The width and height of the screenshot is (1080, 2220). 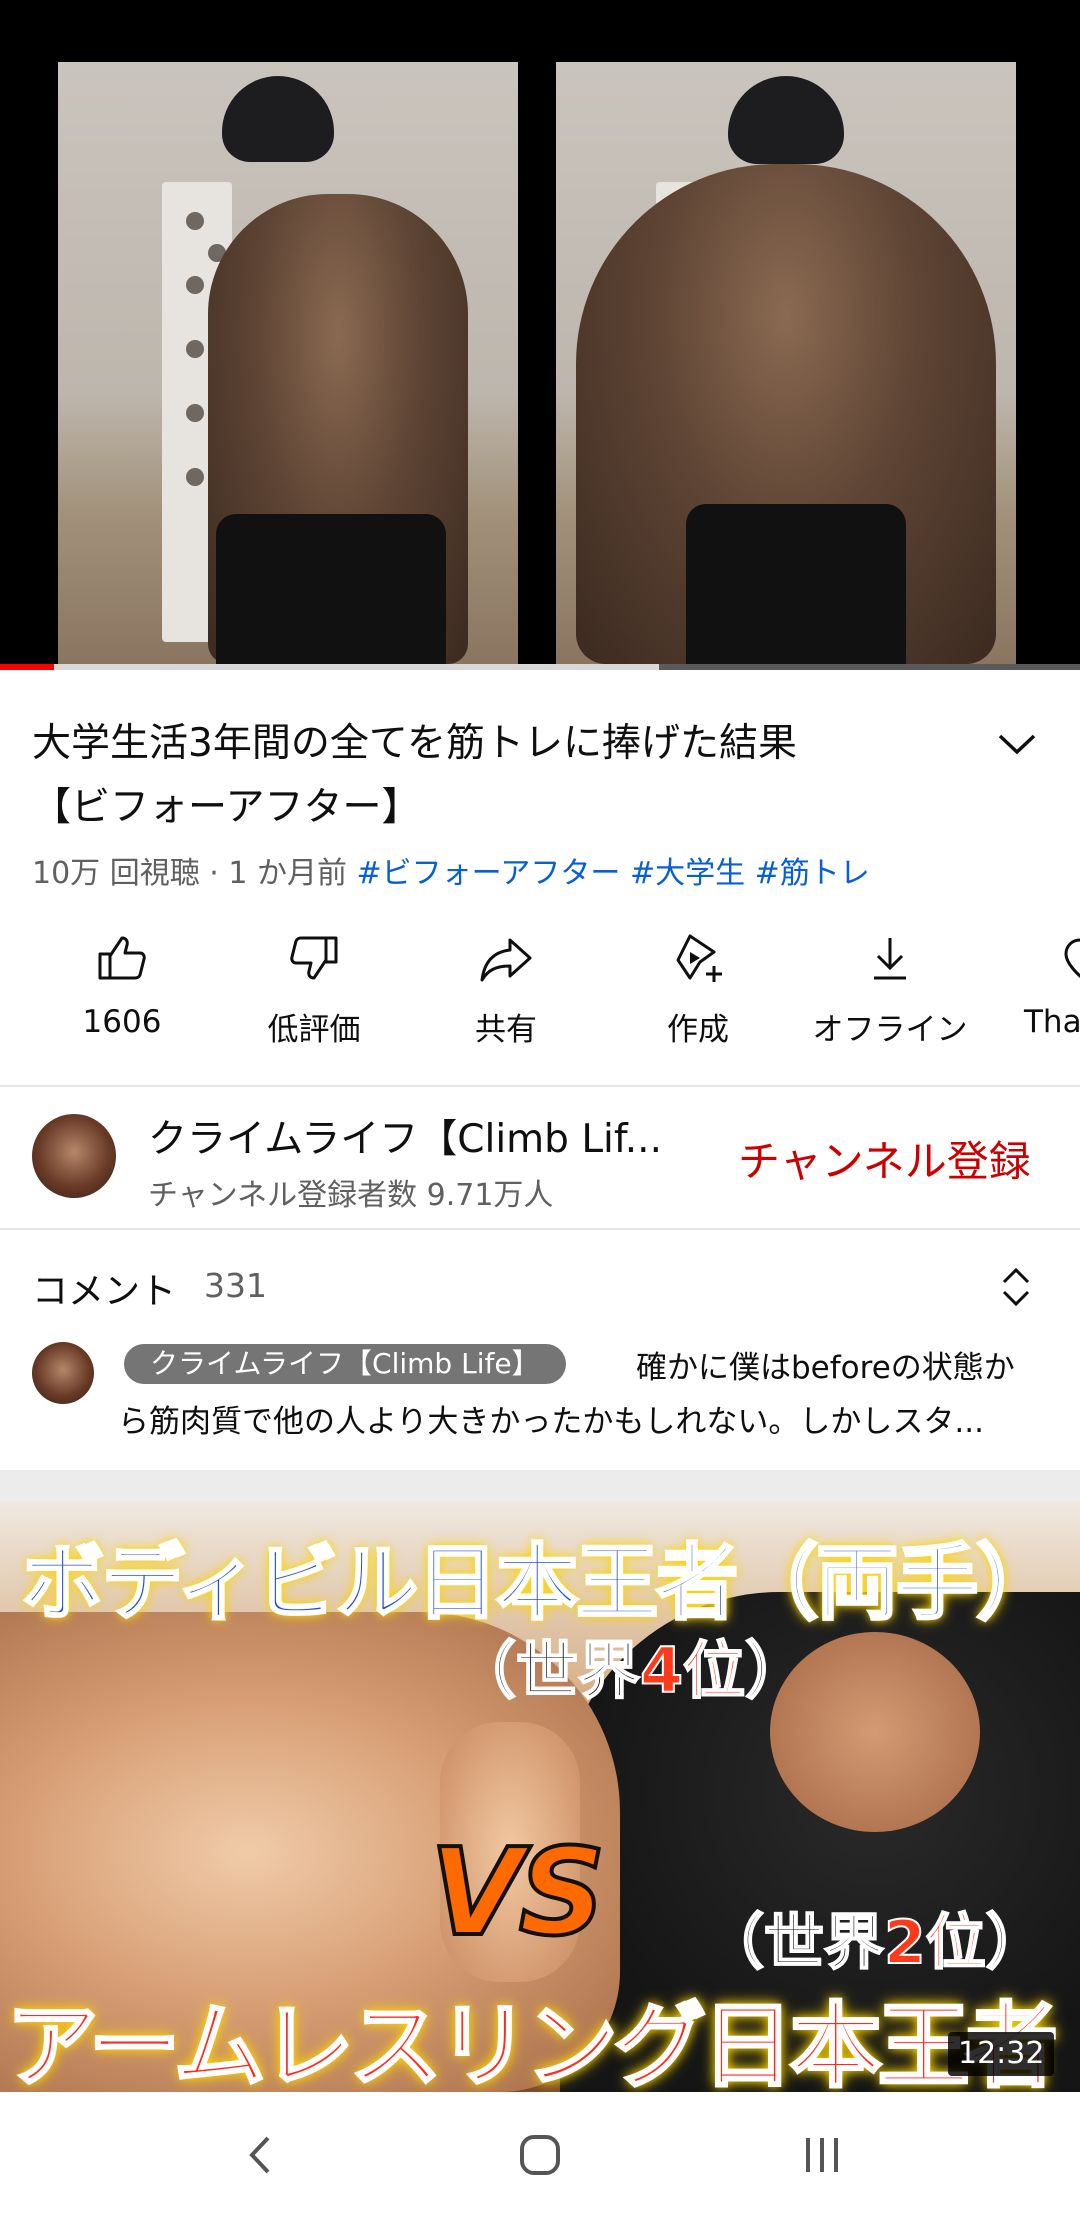 I want to click on thumbnail-rank-bottom-prefix: （世界, so click(x=794, y=1943).